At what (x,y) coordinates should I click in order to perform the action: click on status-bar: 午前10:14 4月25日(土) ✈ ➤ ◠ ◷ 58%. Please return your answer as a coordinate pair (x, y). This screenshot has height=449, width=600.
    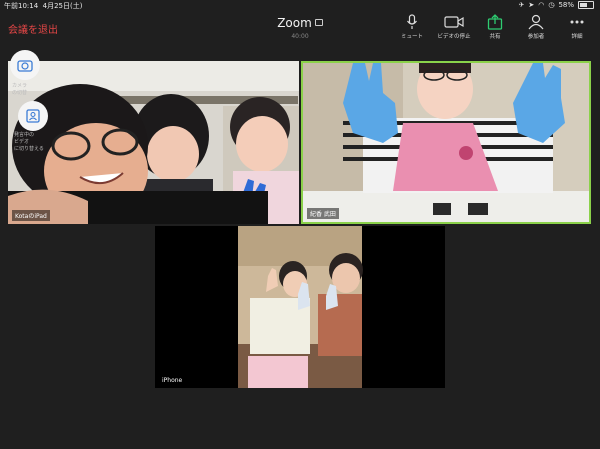
    Looking at the image, I should click on (300, 6).